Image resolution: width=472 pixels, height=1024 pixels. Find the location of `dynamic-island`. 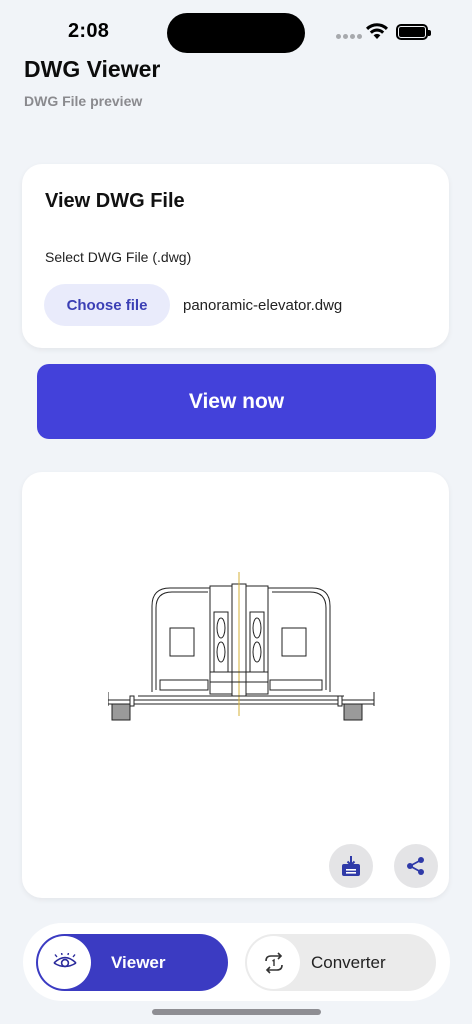

dynamic-island is located at coordinates (236, 33).